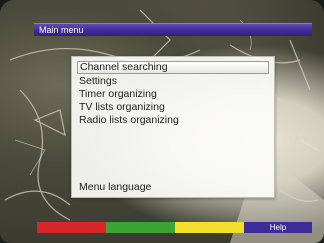  I want to click on help-button: Help, so click(278, 227).